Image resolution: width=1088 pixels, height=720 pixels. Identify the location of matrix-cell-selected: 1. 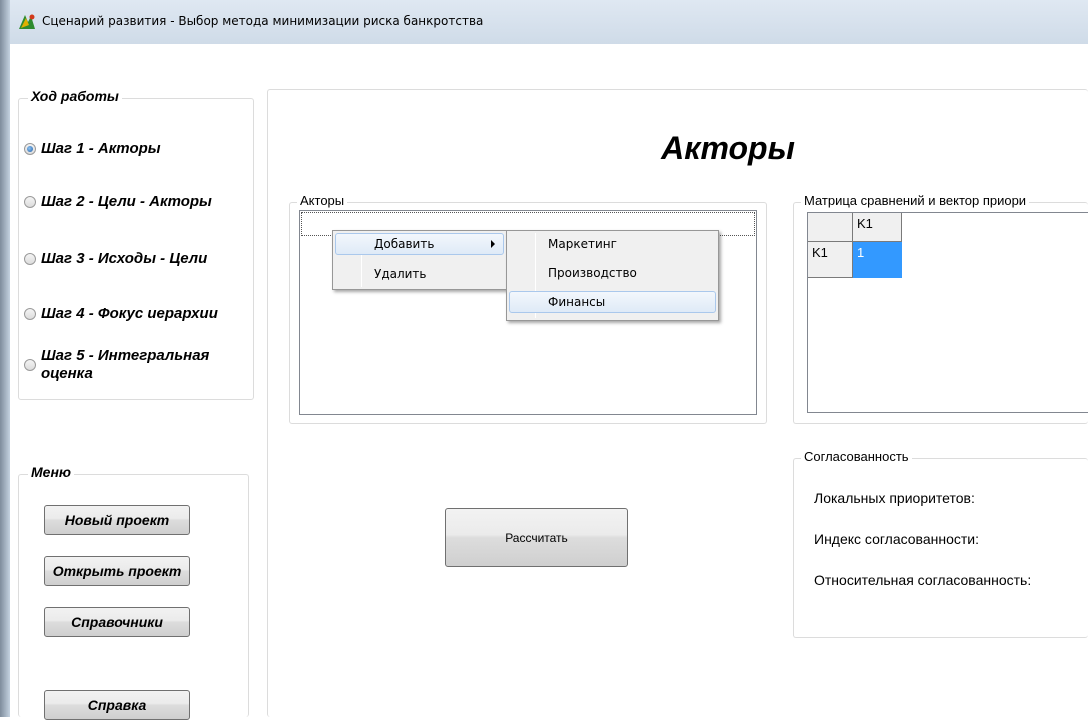
(877, 260).